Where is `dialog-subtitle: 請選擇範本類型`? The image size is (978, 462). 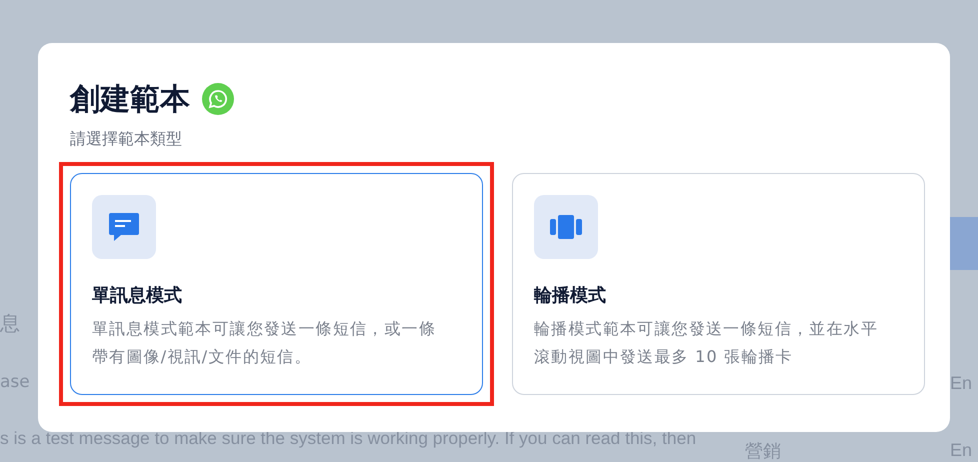 dialog-subtitle: 請選擇範本類型 is located at coordinates (126, 139).